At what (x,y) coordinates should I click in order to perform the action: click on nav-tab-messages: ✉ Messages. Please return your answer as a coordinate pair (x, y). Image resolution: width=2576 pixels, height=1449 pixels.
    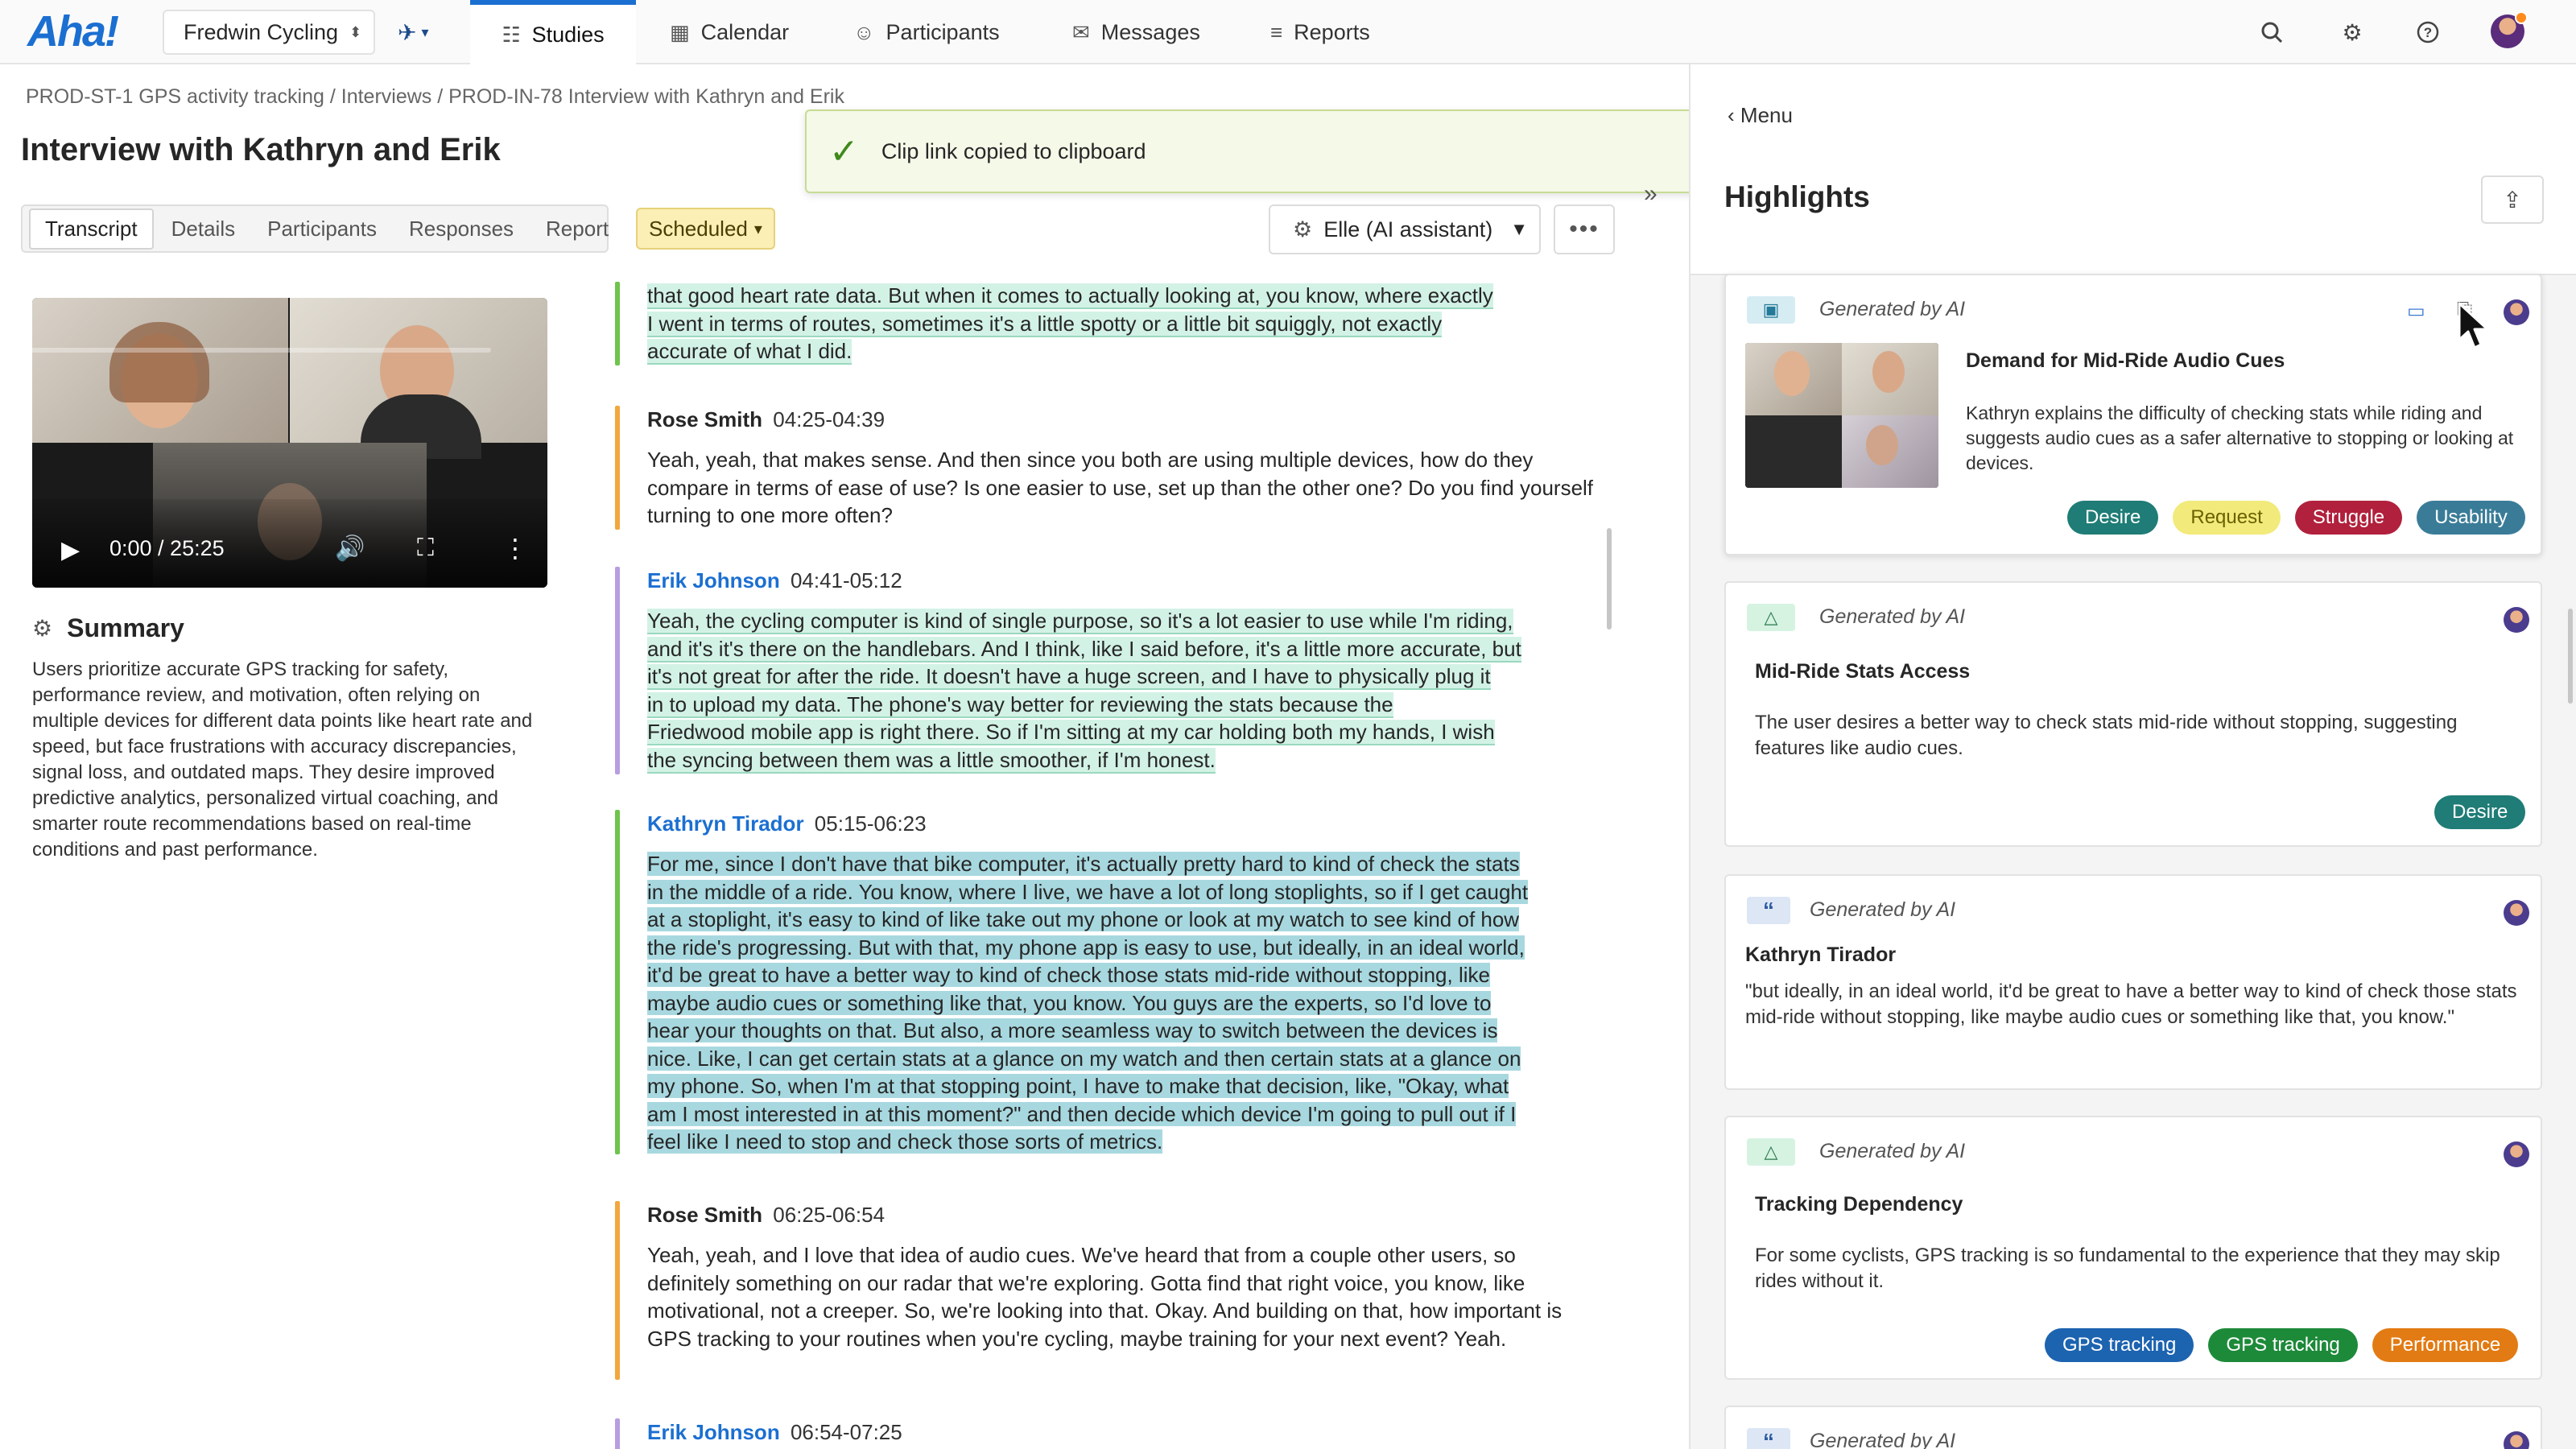
    Looking at the image, I should click on (1136, 32).